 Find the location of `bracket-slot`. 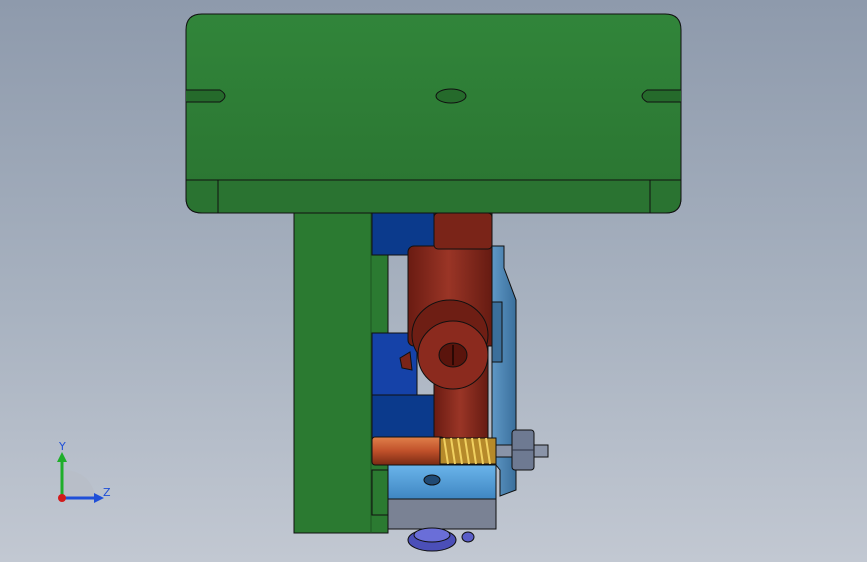

bracket-slot is located at coordinates (497, 332).